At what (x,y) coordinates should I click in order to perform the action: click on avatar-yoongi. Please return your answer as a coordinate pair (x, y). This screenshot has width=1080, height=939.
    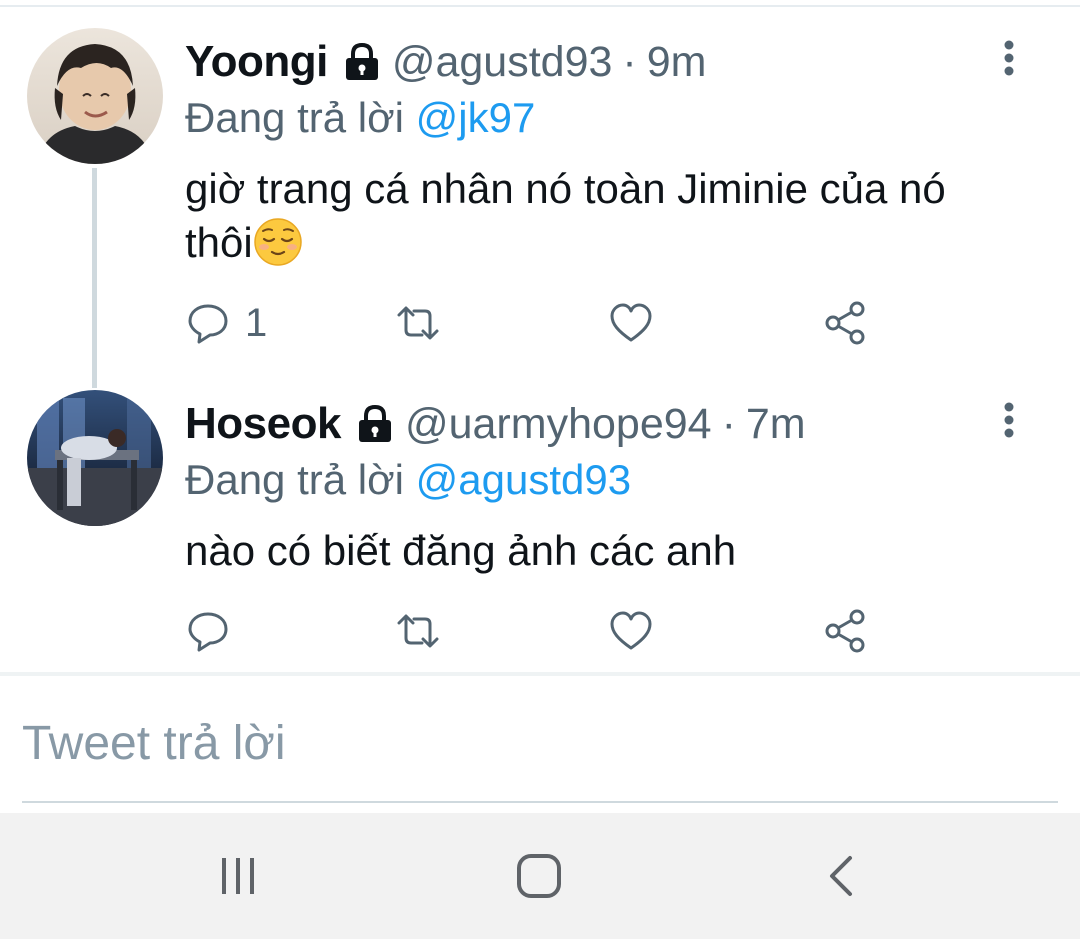
    Looking at the image, I should click on (95, 96).